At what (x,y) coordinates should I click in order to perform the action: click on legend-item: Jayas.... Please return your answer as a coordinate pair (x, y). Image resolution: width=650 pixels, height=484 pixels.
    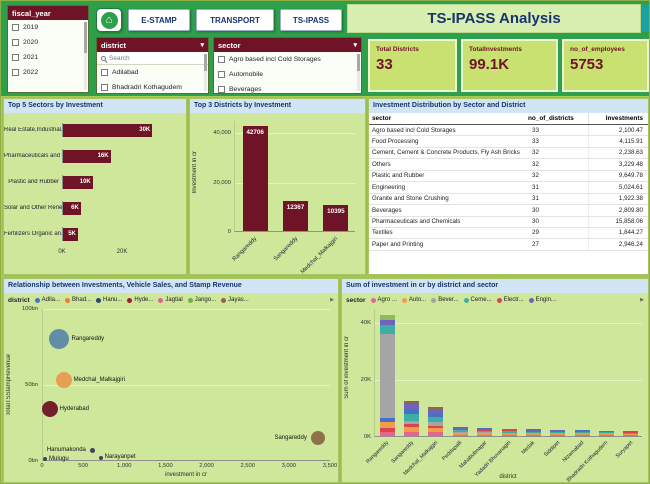
    Looking at the image, I should click on (235, 300).